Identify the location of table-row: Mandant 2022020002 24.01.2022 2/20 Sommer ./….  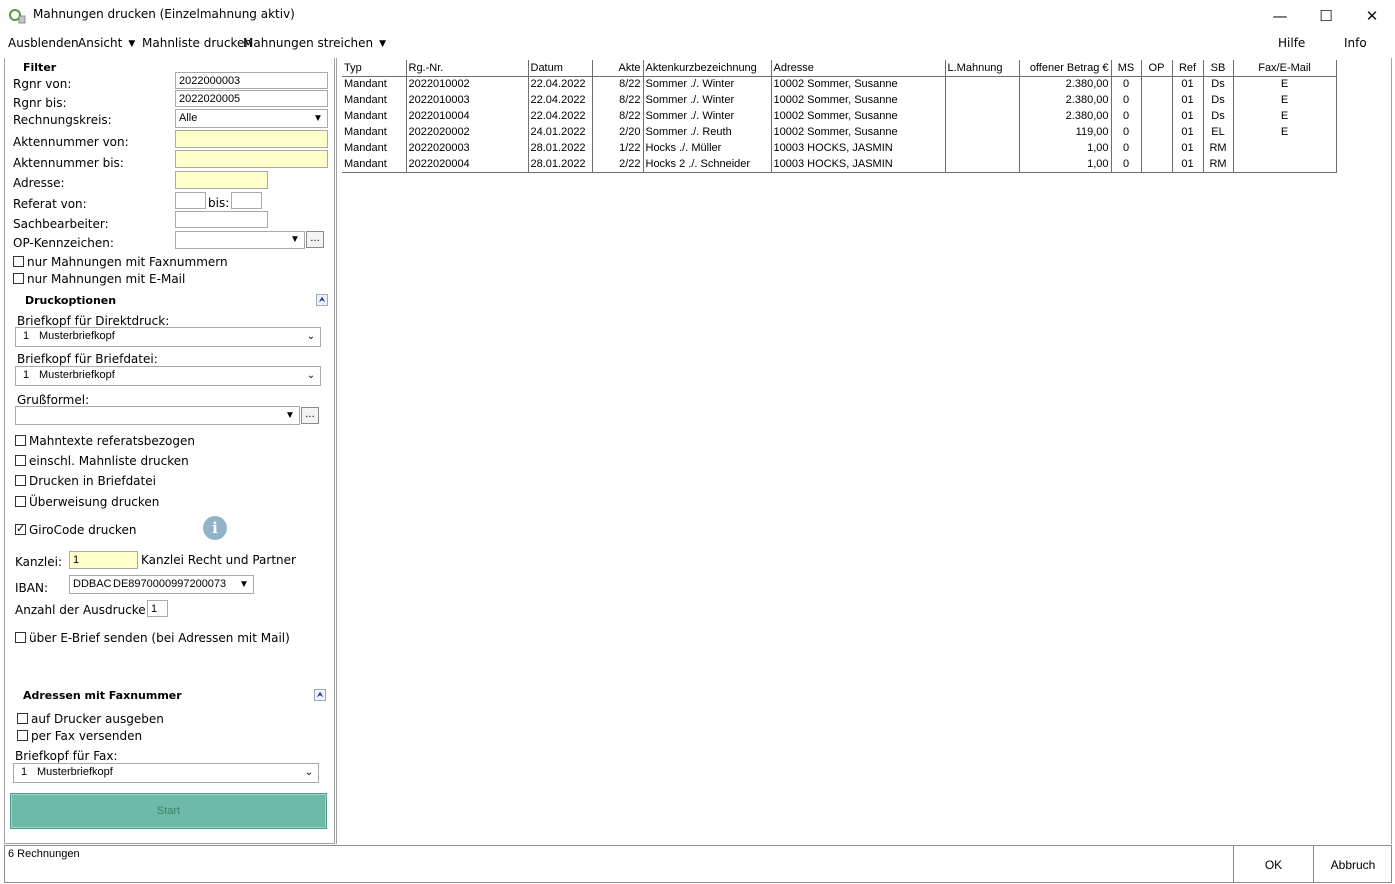
(839, 132).